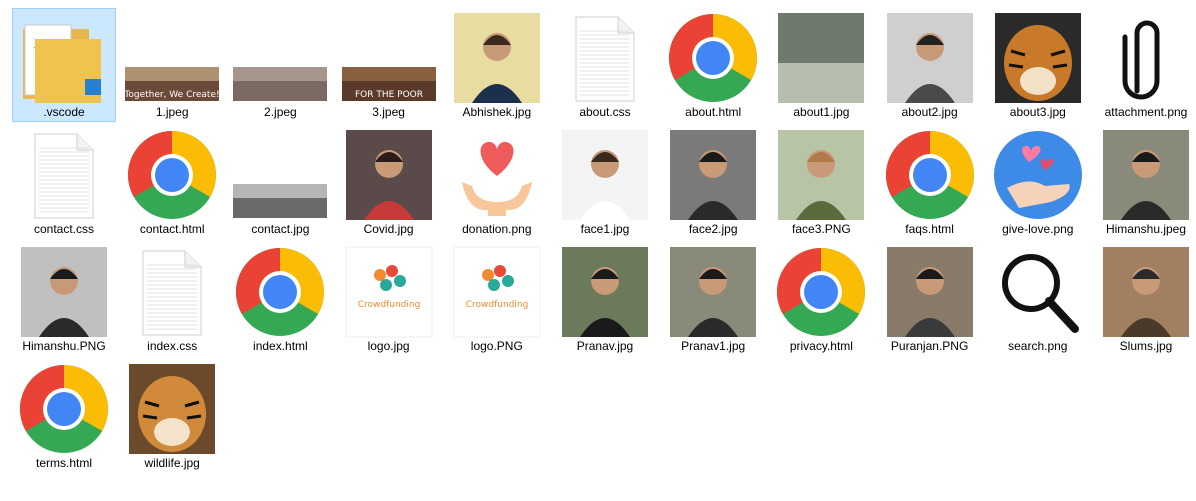 Image resolution: width=1196 pixels, height=501 pixels. I want to click on file-item: search.png, so click(1038, 299).